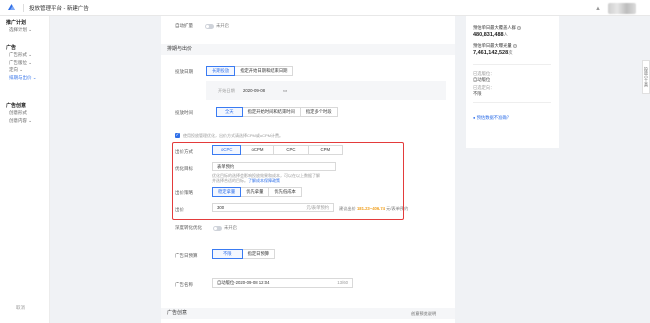 The height and width of the screenshot is (323, 650). I want to click on budget-options: 不限 指定日预算, so click(244, 254).